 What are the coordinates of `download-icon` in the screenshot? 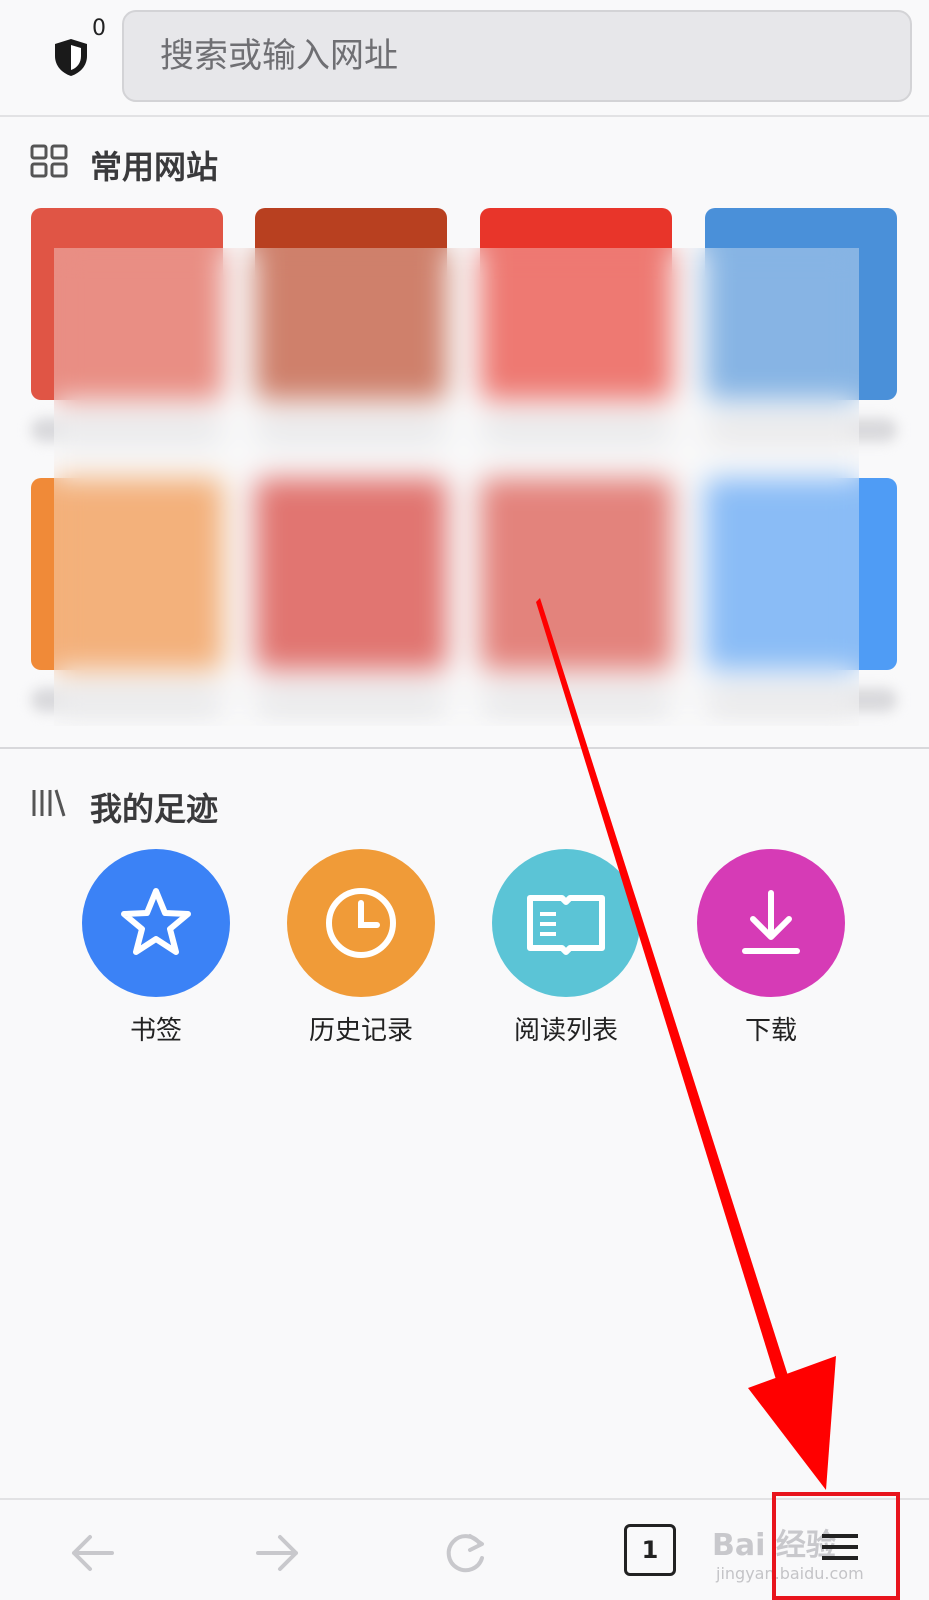 It's located at (771, 922).